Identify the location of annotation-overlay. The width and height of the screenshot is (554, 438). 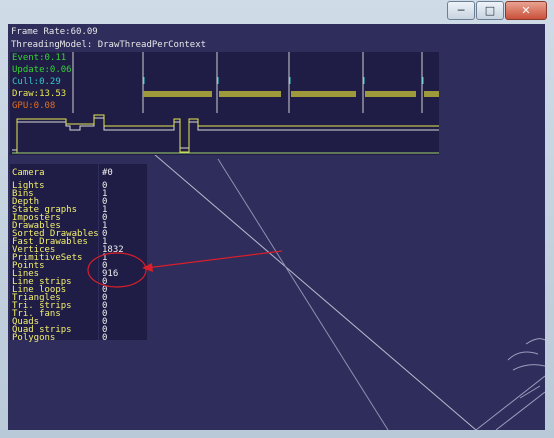
(185, 269).